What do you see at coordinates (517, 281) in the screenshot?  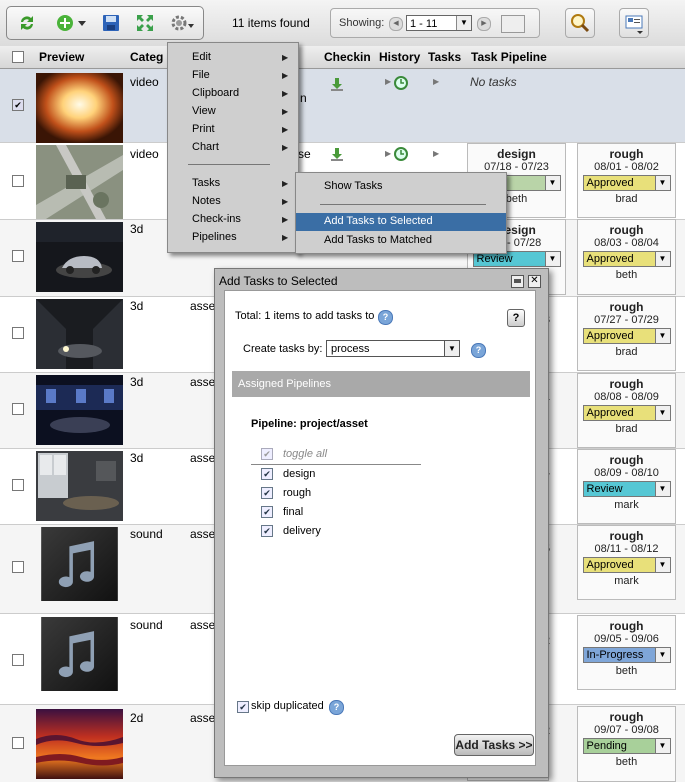 I see `minimize-button` at bounding box center [517, 281].